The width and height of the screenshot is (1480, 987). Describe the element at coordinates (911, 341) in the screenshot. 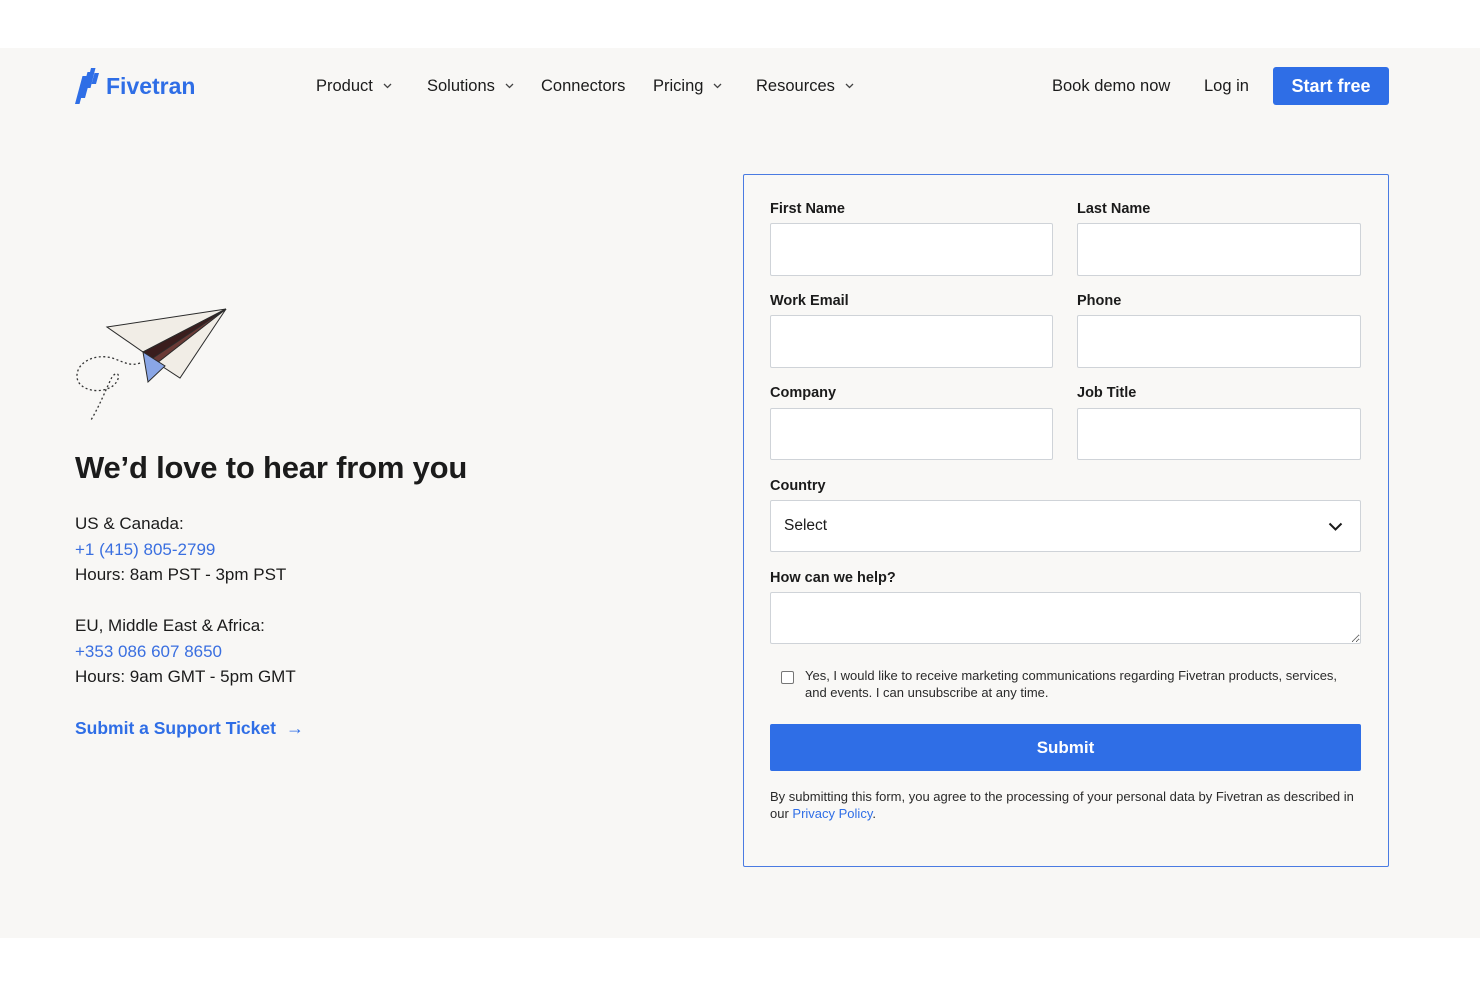

I see `work-email-input` at that location.